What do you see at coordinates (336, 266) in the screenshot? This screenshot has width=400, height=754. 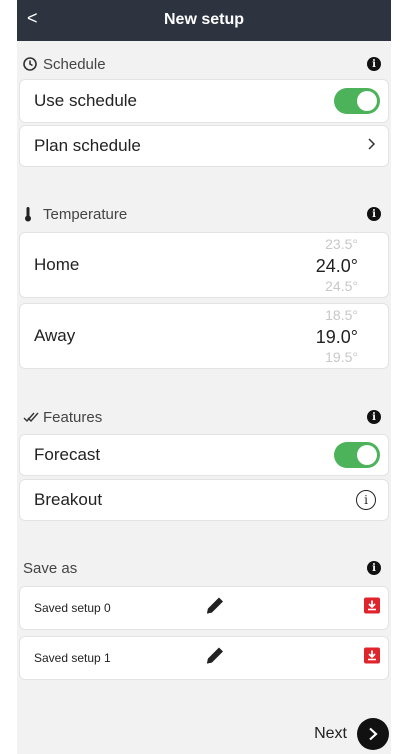 I see `home-temp-current: 24.0°` at bounding box center [336, 266].